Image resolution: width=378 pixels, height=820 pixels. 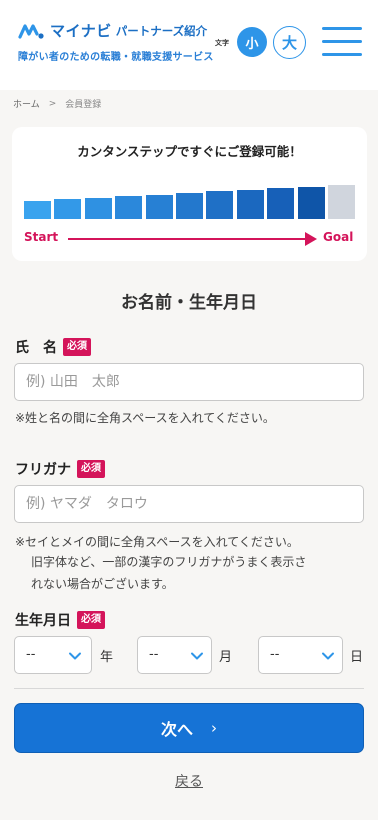 What do you see at coordinates (169, 562) in the screenshot?
I see `furigana-note-line2: 旧字体など、一部の漢字のフリガナがうまく表示さ` at bounding box center [169, 562].